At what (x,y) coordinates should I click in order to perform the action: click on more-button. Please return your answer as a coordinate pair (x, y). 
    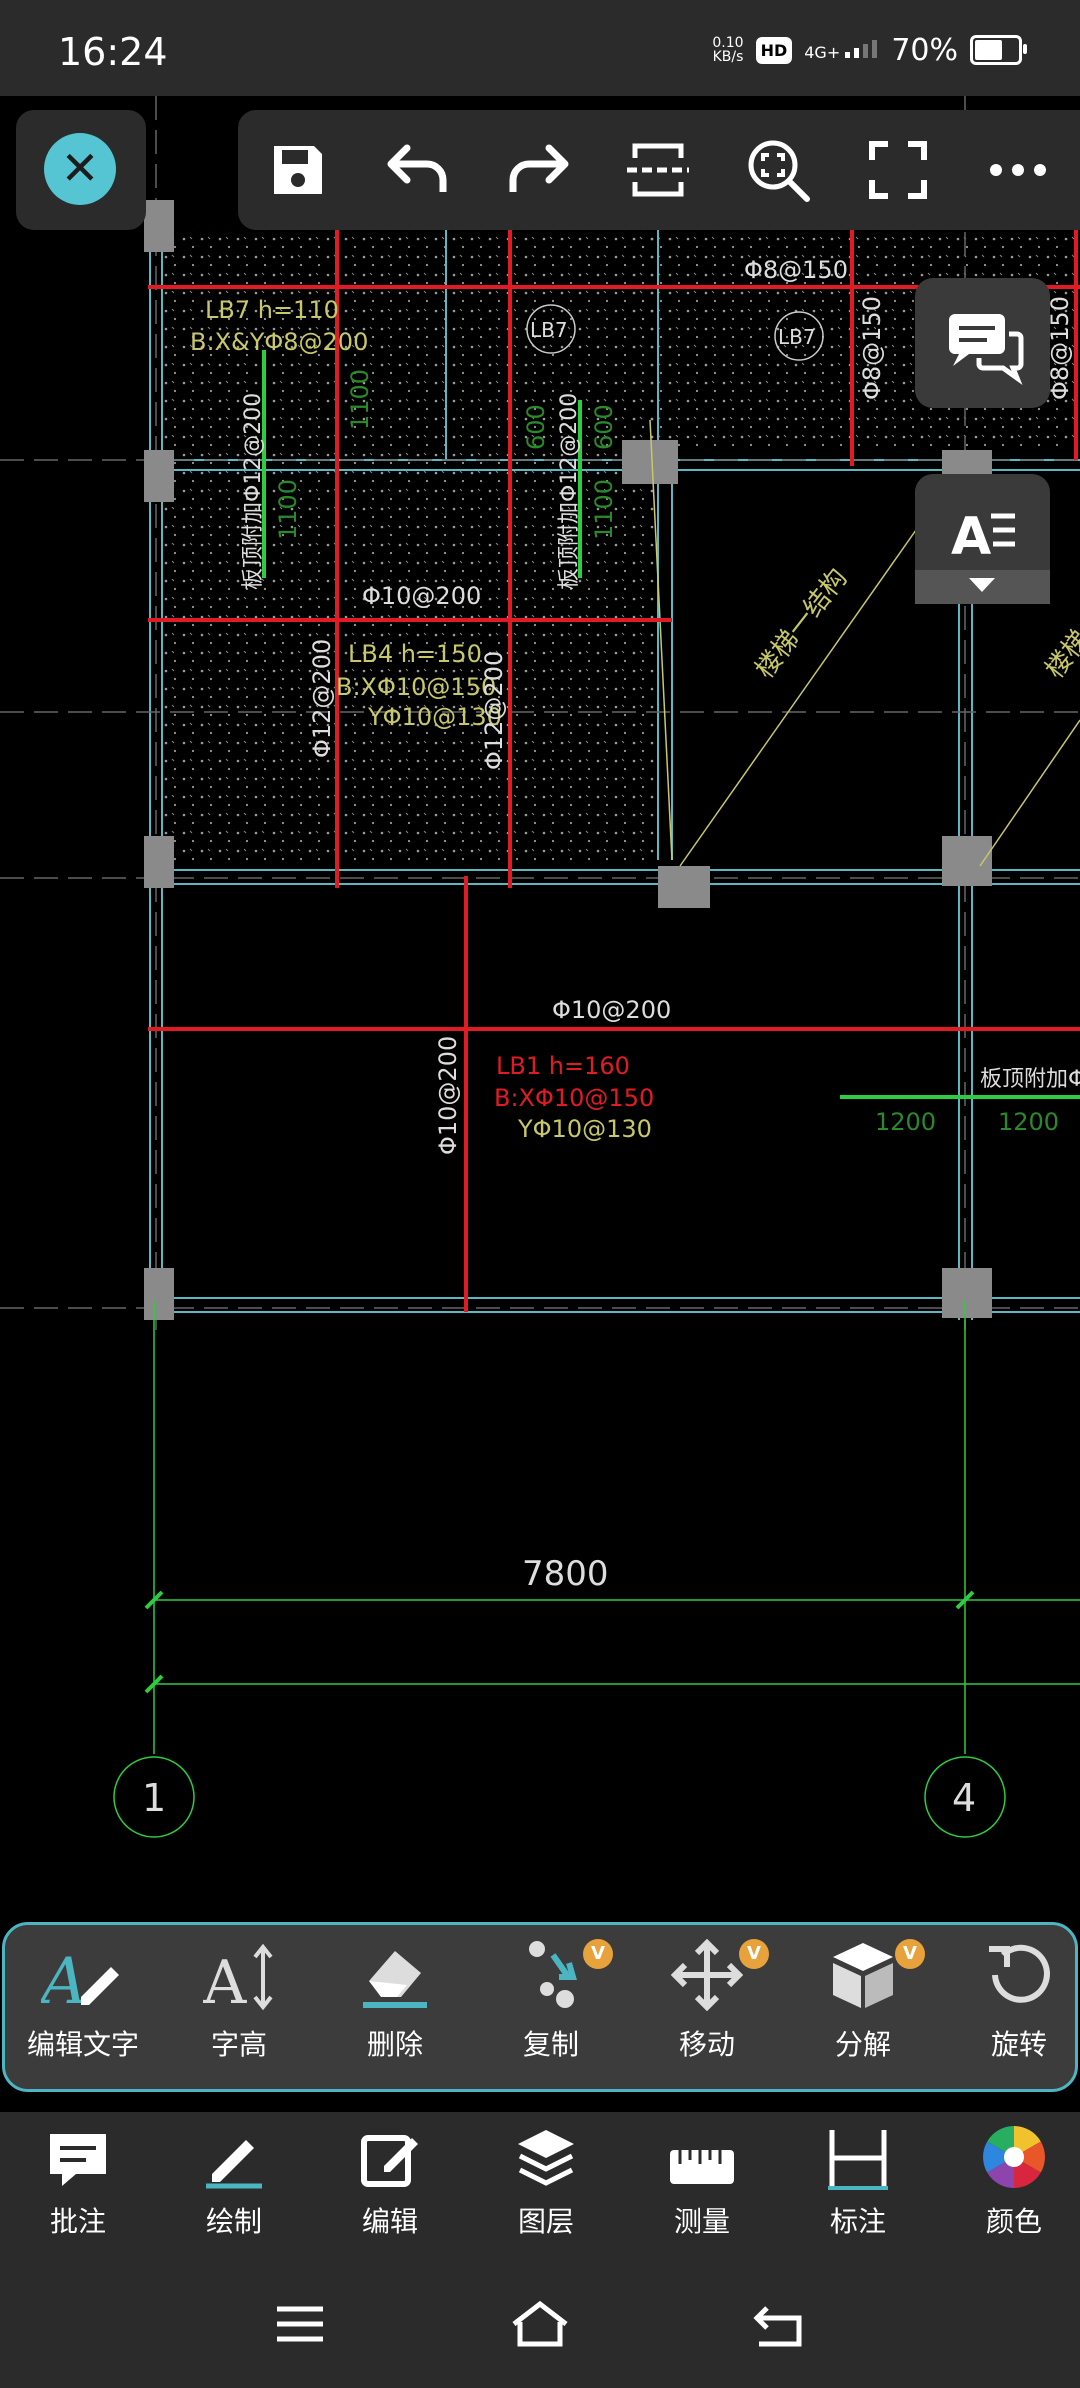
    Looking at the image, I should click on (1018, 170).